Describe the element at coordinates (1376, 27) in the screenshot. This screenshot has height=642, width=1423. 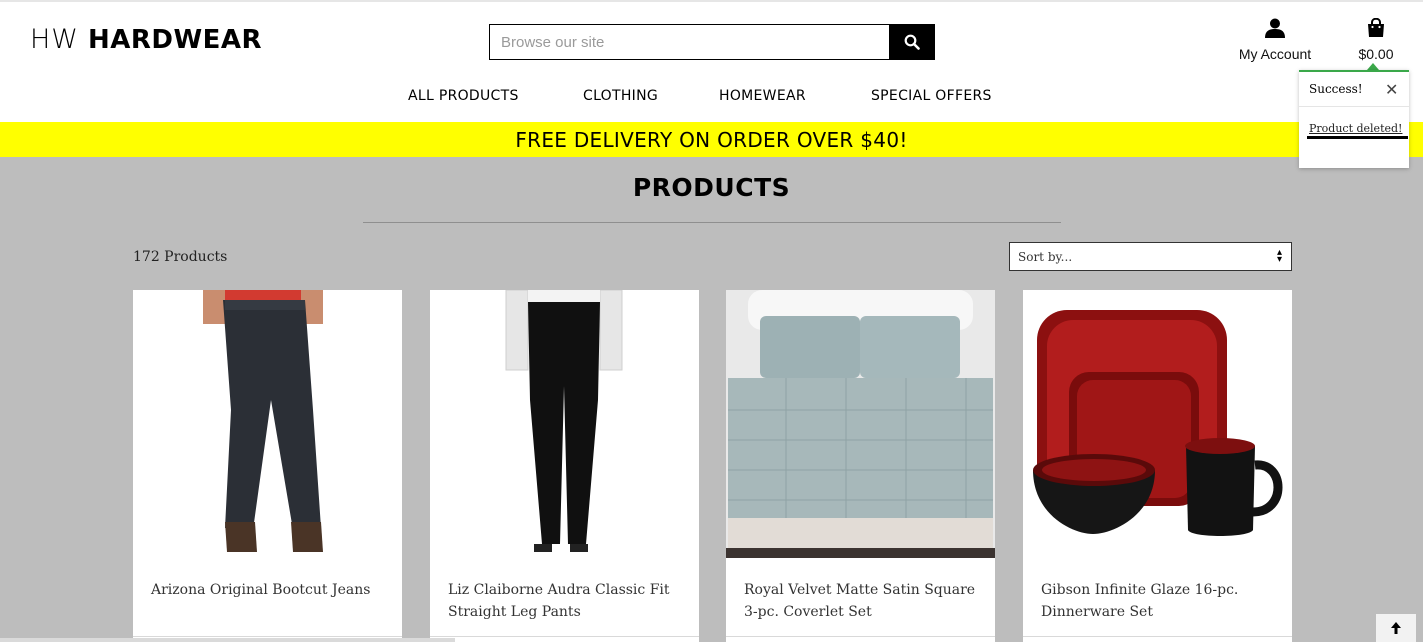
I see `shopping-bag-icon` at that location.